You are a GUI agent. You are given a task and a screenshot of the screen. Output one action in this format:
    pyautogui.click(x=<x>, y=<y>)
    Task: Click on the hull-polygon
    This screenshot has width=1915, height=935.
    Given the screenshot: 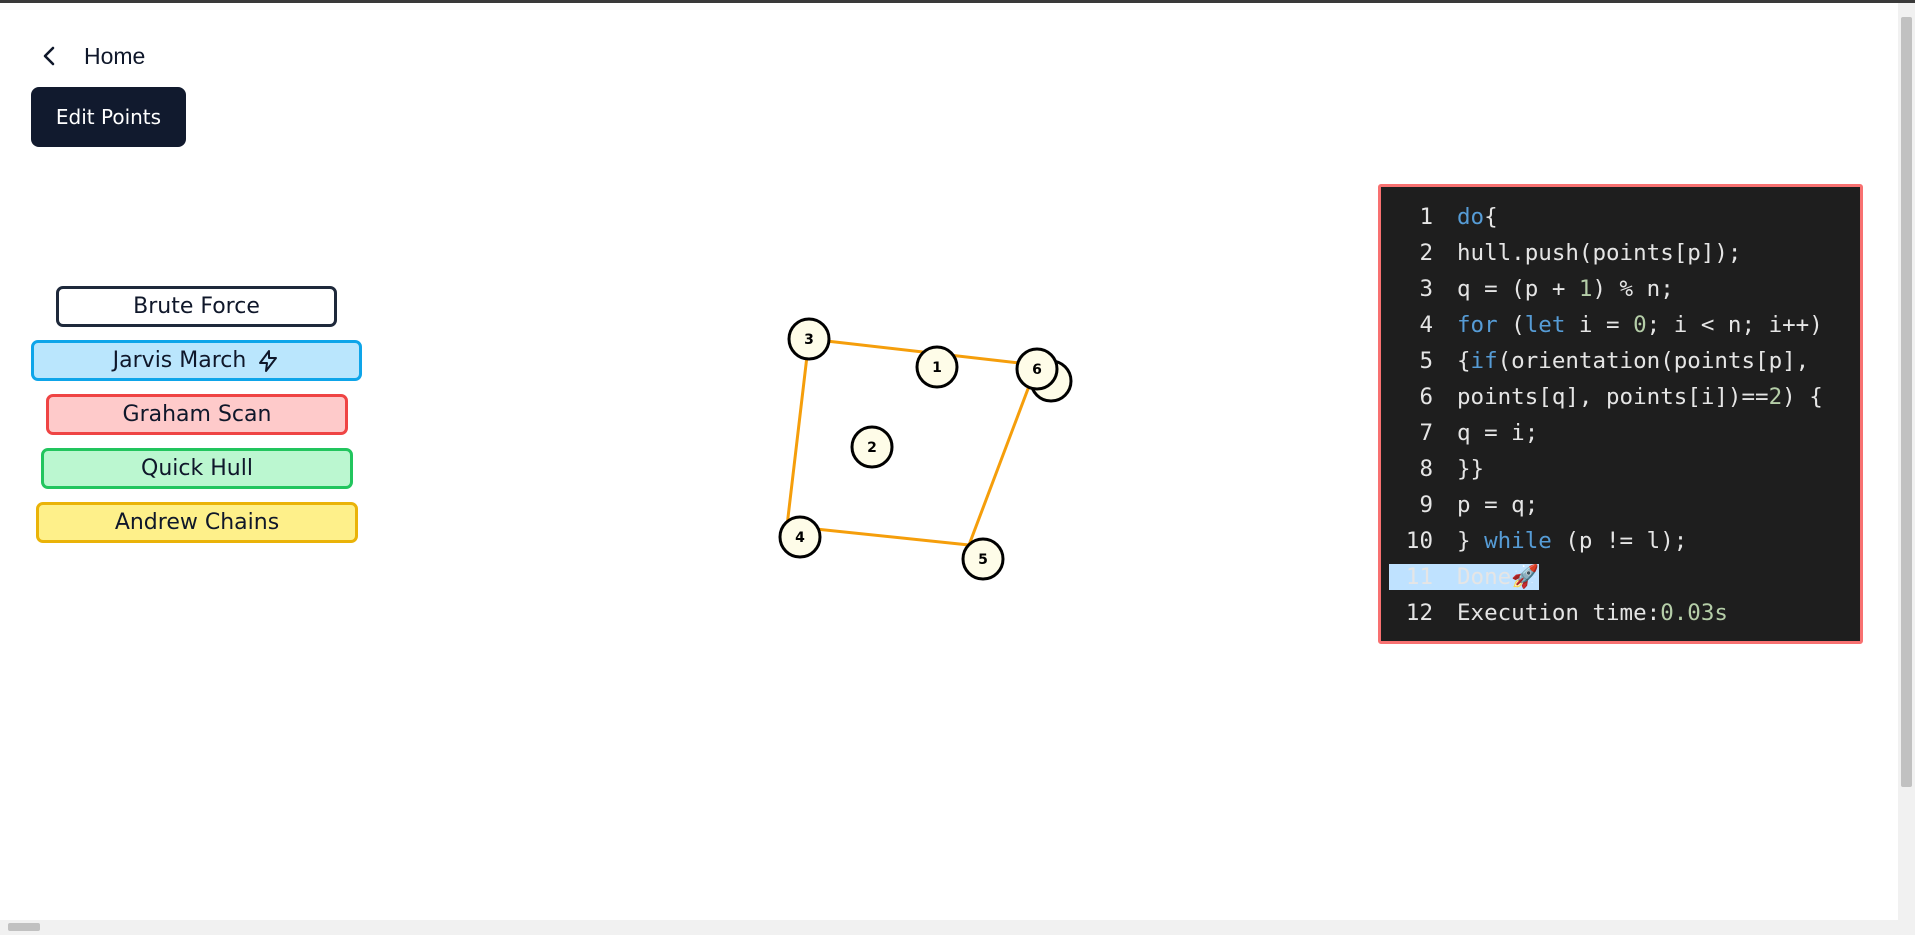 What is the action you would take?
    pyautogui.click(x=912, y=442)
    